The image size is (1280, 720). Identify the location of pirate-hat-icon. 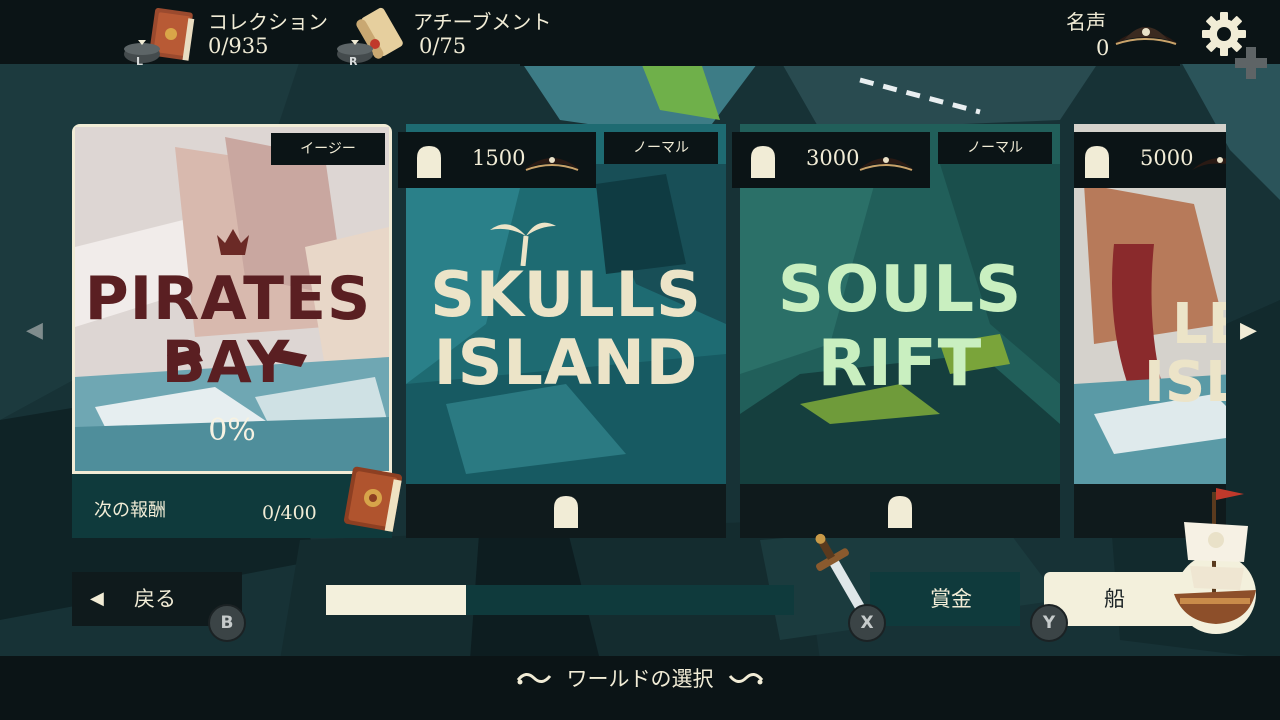
(1146, 36).